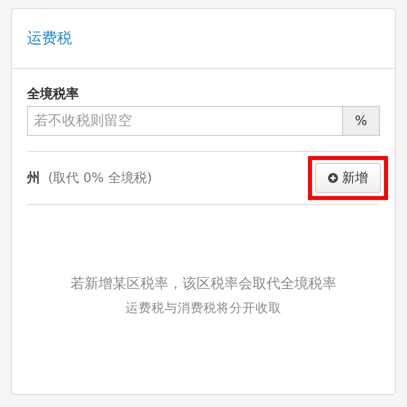  I want to click on add-button: 新增, so click(348, 178).